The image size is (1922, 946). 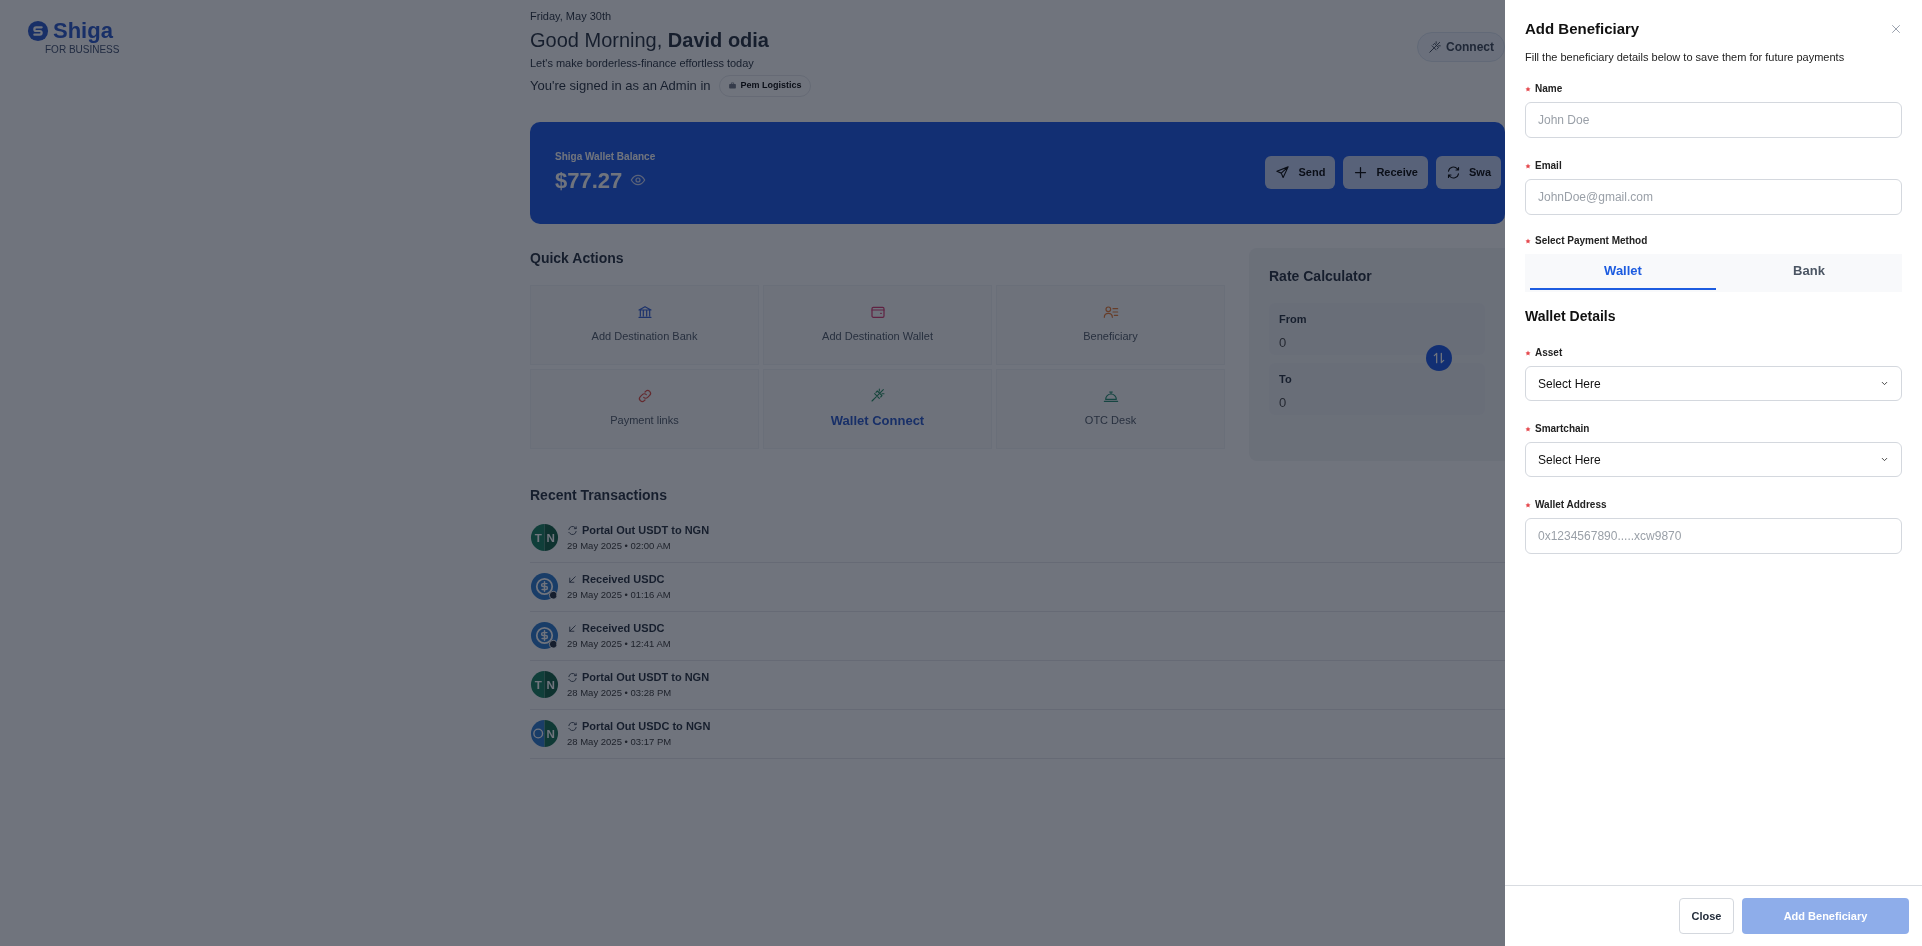 I want to click on close-button, so click(x=1896, y=29).